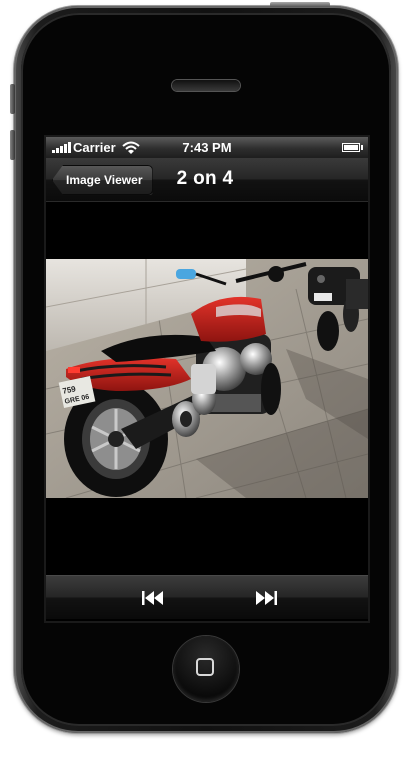 Image resolution: width=414 pixels, height=770 pixels. I want to click on home-button, so click(206, 669).